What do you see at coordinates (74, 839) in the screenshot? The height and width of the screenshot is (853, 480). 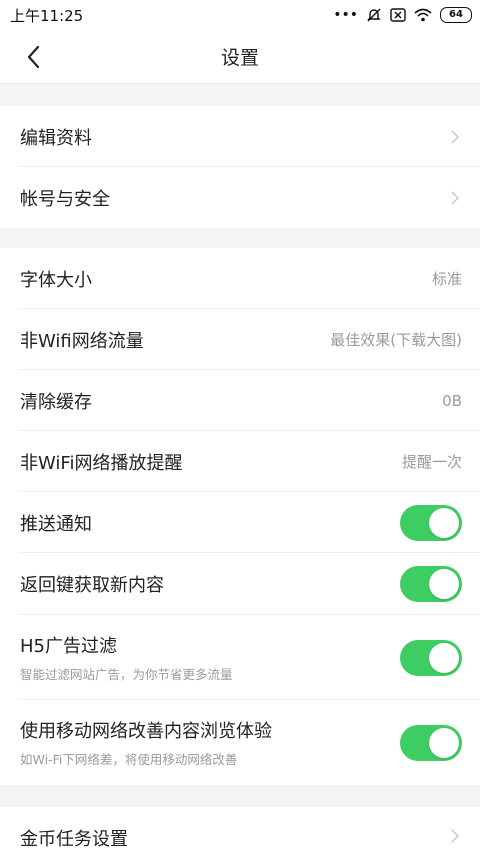 I see `coin-task-label: 金币任务设置` at bounding box center [74, 839].